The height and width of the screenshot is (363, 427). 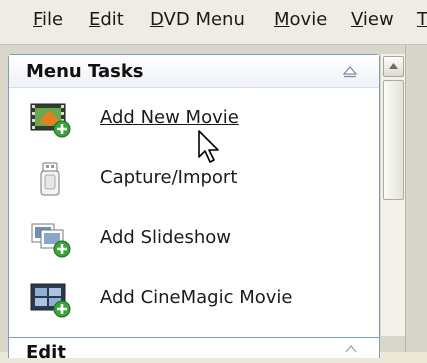 What do you see at coordinates (48, 19) in the screenshot?
I see `menu-file: File` at bounding box center [48, 19].